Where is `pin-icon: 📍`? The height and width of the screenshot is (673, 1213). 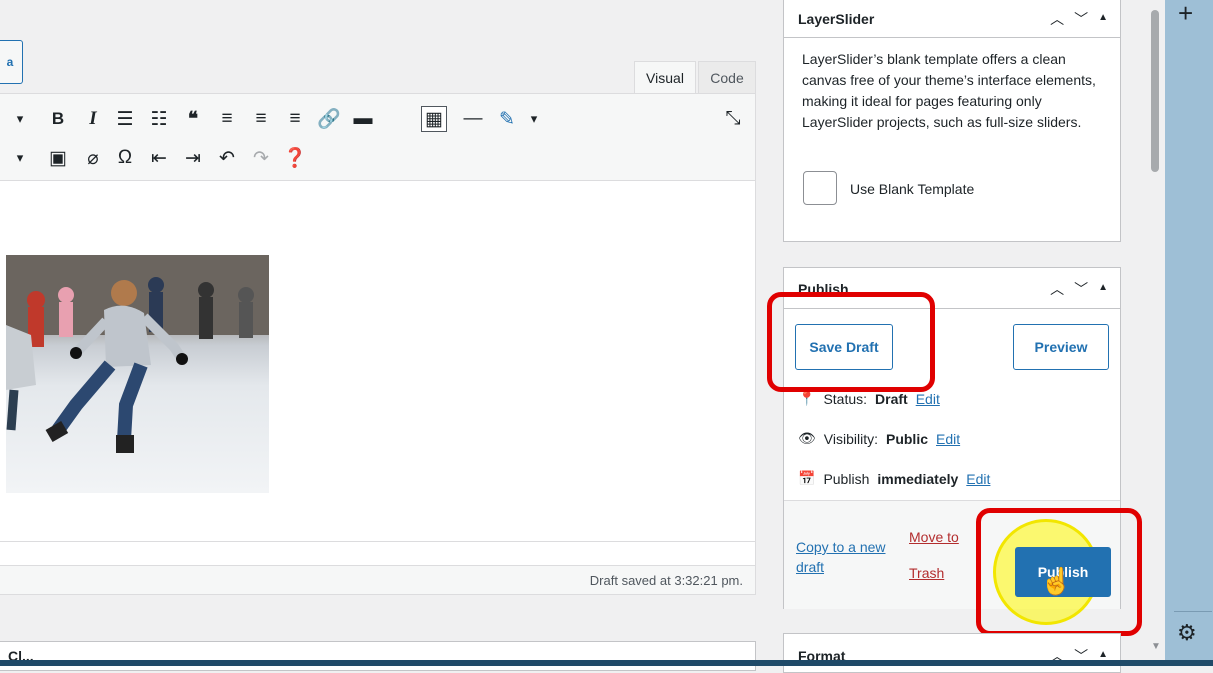 pin-icon: 📍 is located at coordinates (807, 398).